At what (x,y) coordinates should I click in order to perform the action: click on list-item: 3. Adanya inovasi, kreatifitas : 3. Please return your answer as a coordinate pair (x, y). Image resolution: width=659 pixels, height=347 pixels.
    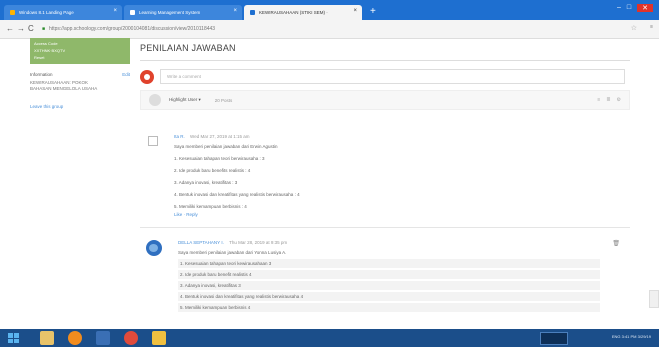
    Looking at the image, I should click on (206, 182).